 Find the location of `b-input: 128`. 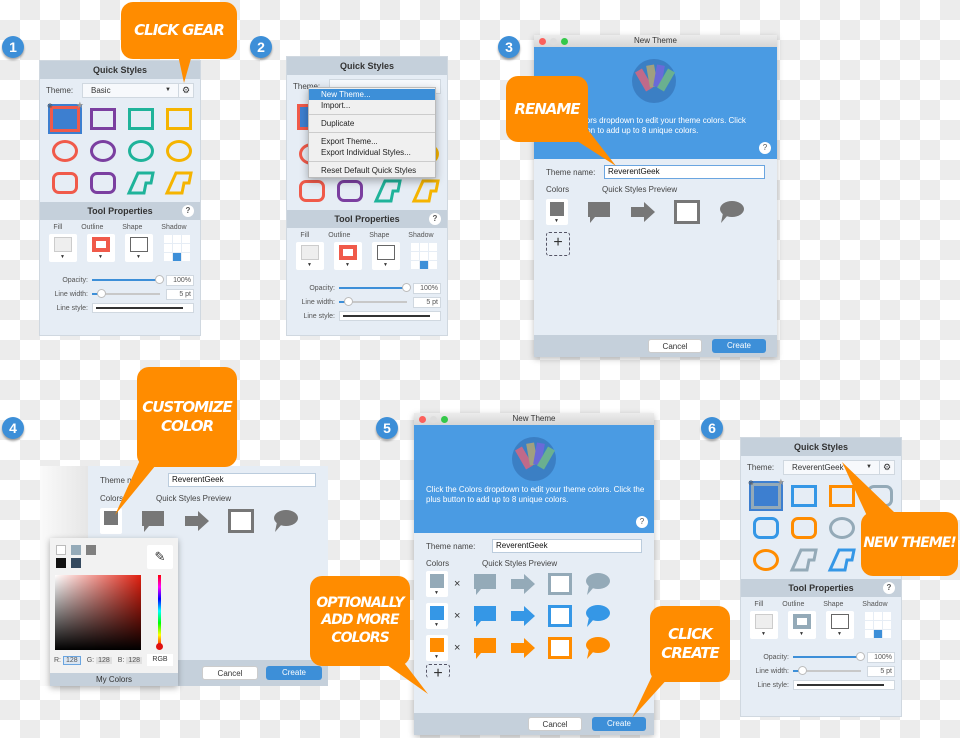

b-input: 128 is located at coordinates (134, 660).